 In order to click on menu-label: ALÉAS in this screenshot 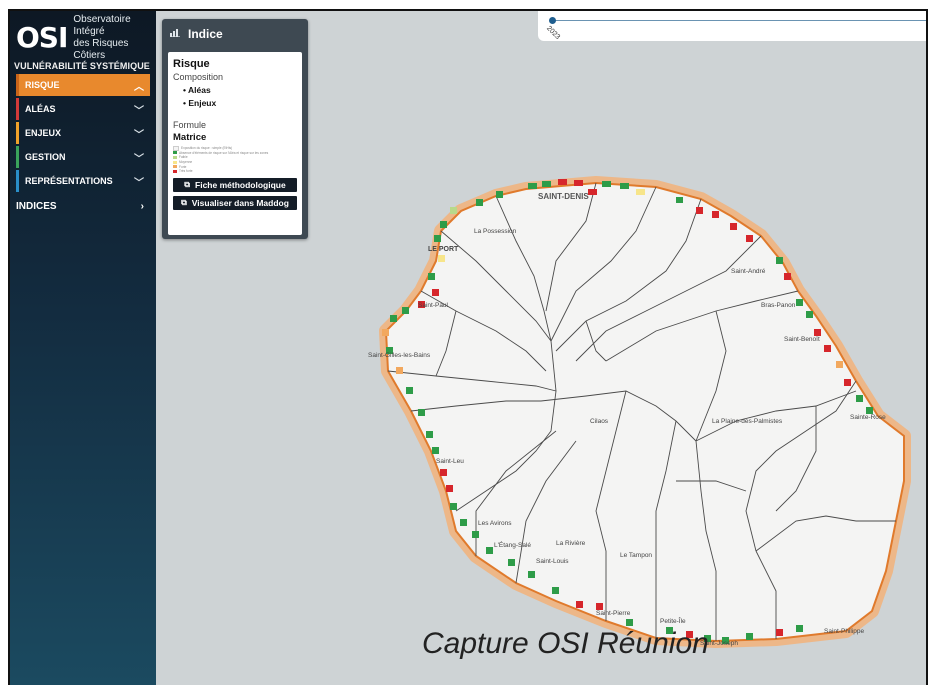, I will do `click(40, 109)`.